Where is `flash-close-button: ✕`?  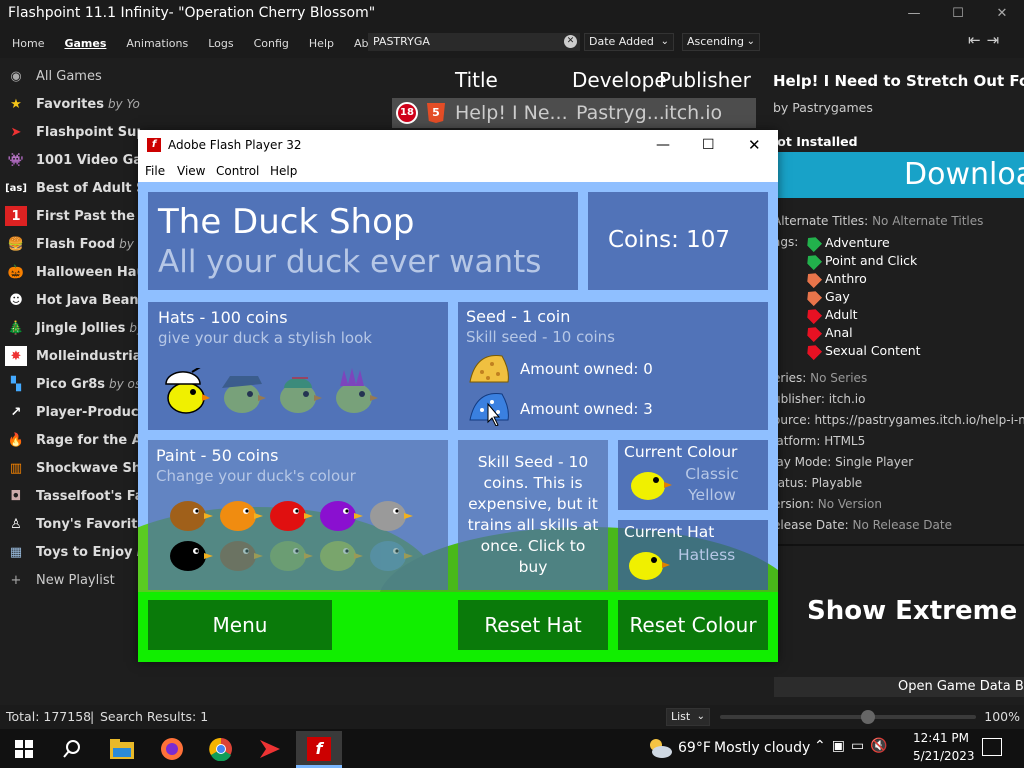 flash-close-button: ✕ is located at coordinates (754, 145).